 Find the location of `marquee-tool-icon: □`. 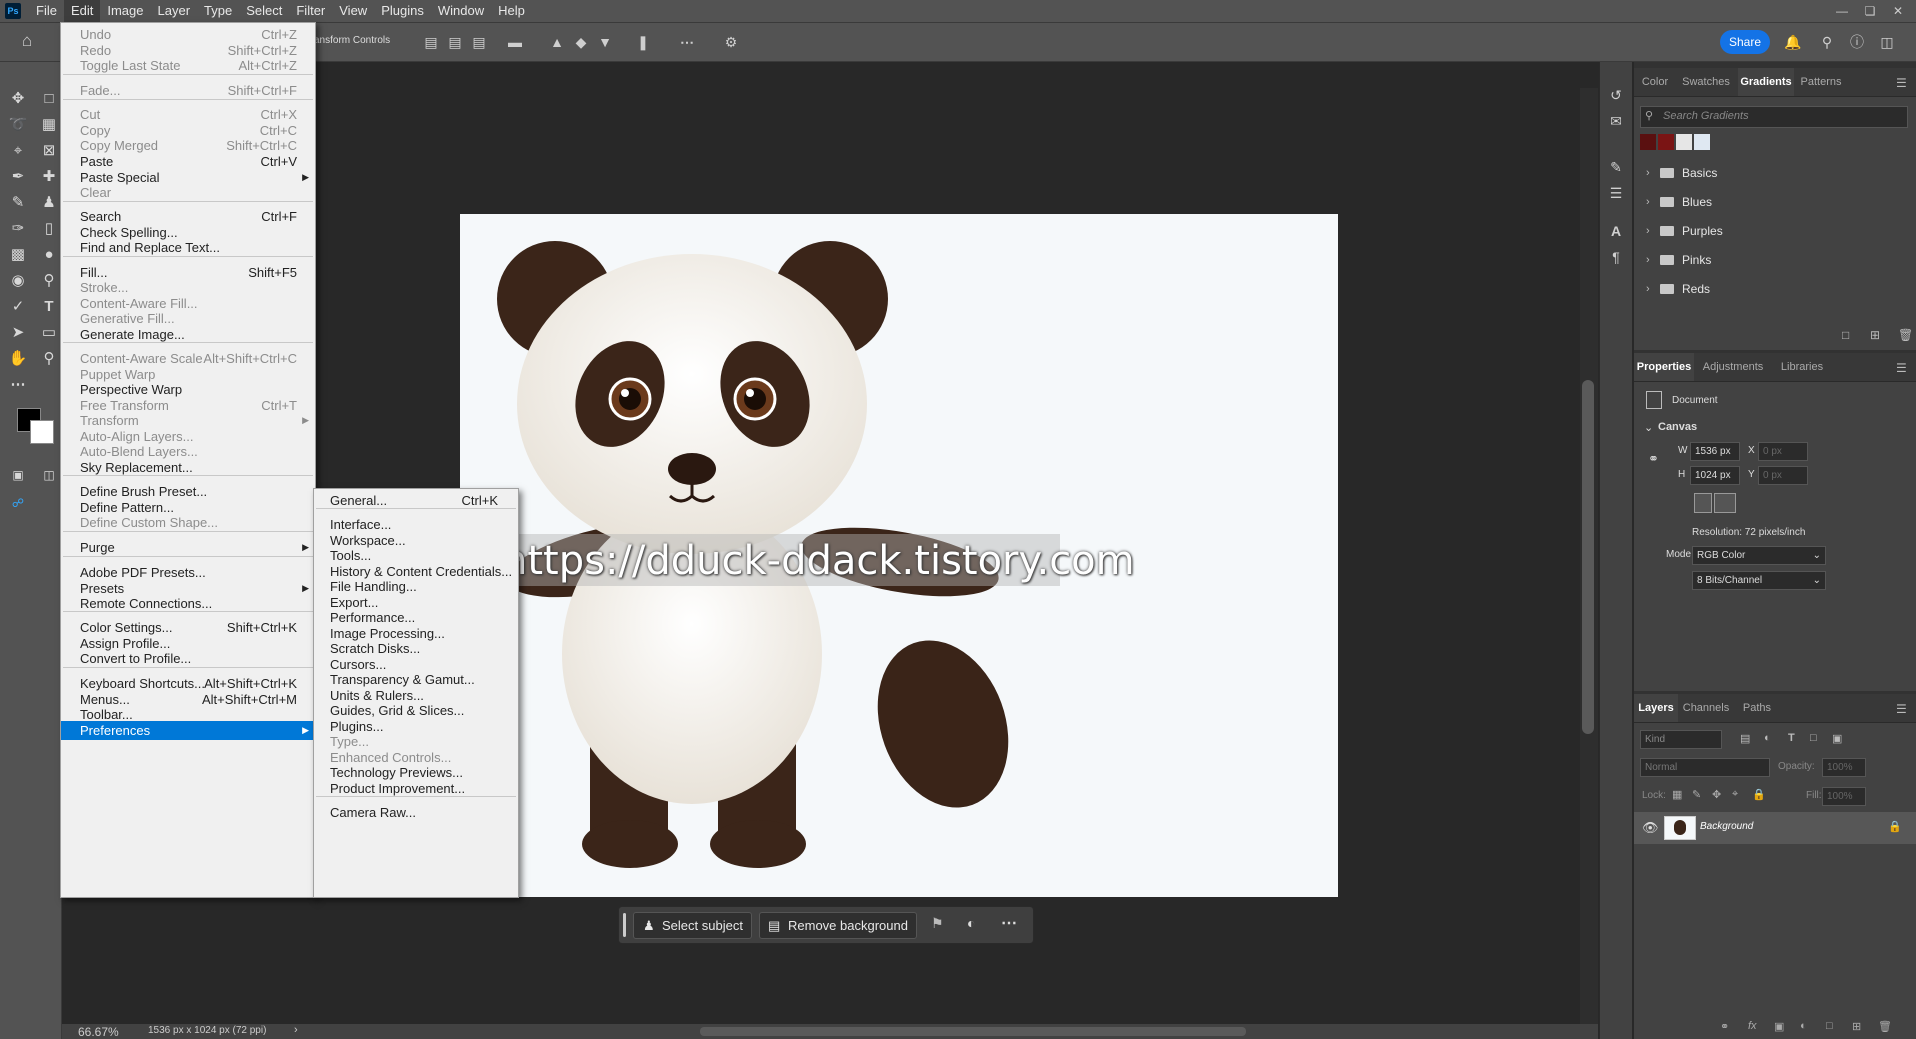

marquee-tool-icon: □ is located at coordinates (49, 99).